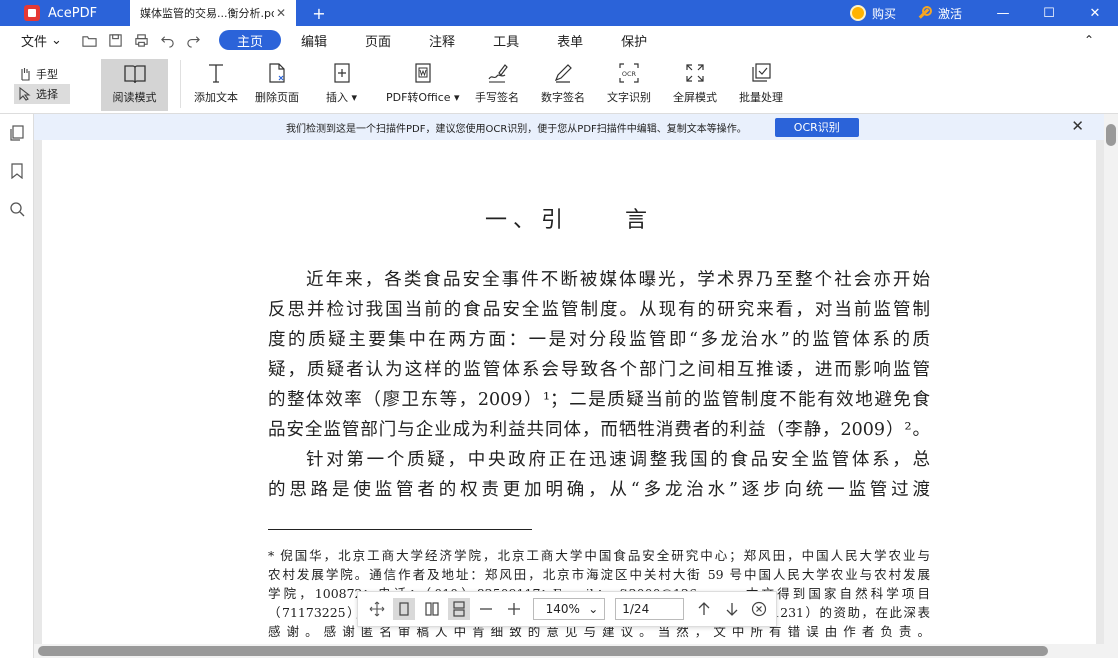 Image resolution: width=1118 pixels, height=658 pixels. What do you see at coordinates (134, 74) in the screenshot?
I see `book-icon` at bounding box center [134, 74].